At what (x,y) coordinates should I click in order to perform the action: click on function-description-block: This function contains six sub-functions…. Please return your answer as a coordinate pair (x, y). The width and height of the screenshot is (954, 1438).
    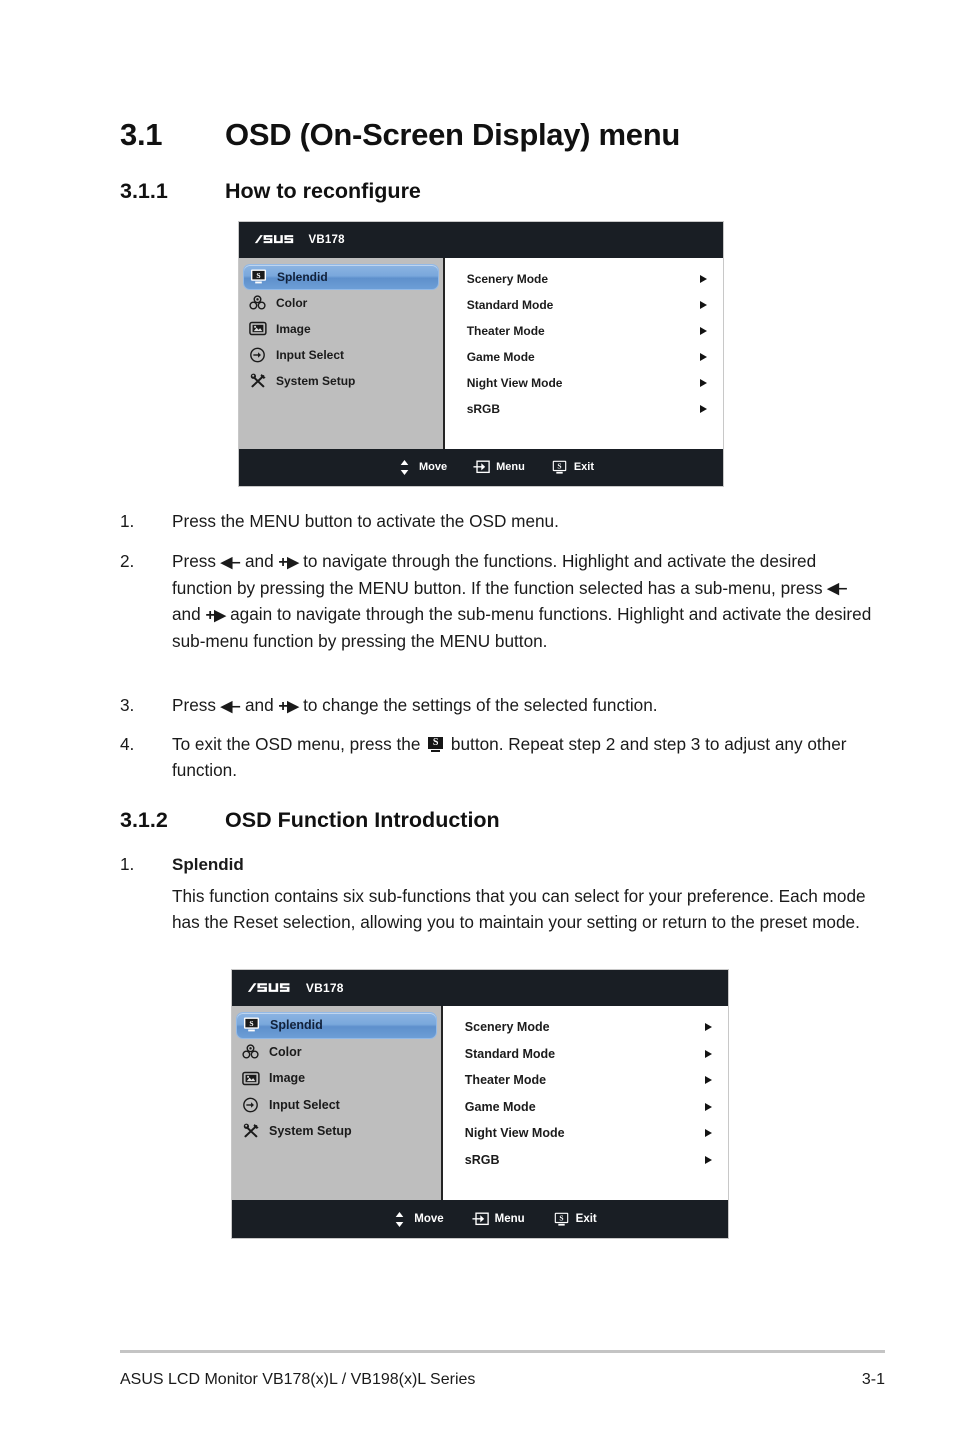
    Looking at the image, I should click on (500, 909).